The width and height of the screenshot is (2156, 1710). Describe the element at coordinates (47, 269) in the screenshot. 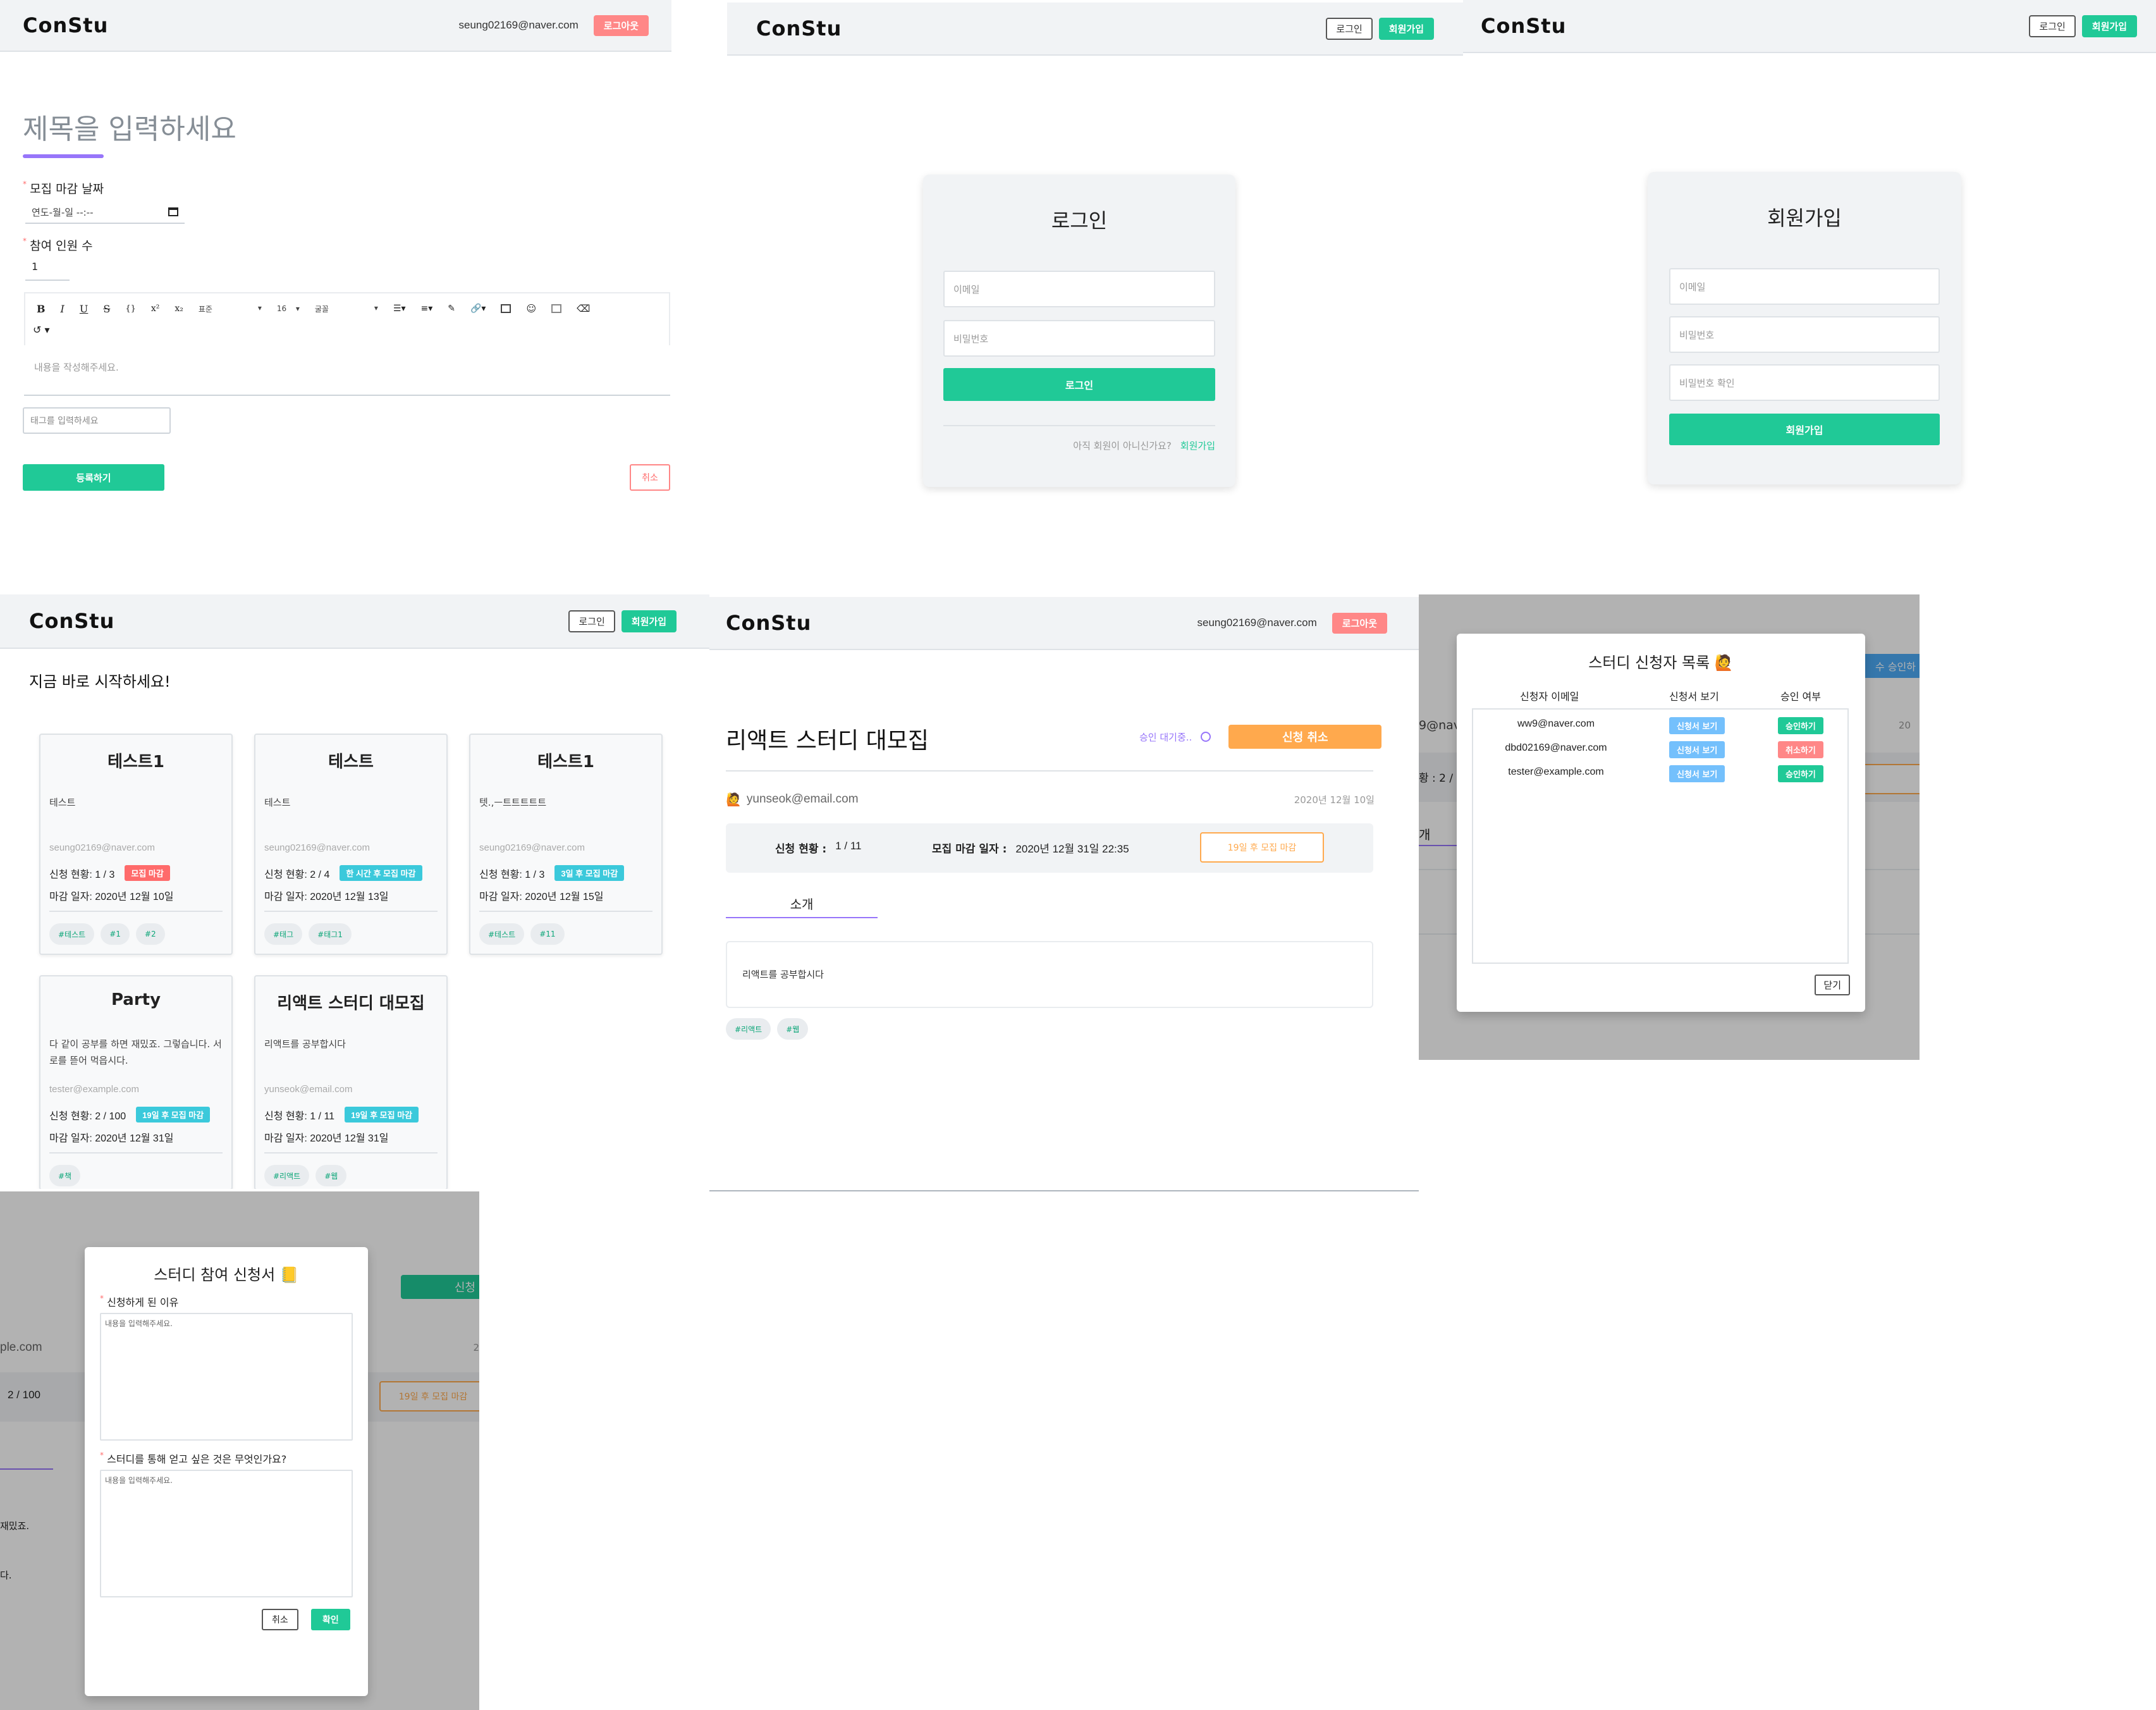

I see `participants-input: 1` at that location.